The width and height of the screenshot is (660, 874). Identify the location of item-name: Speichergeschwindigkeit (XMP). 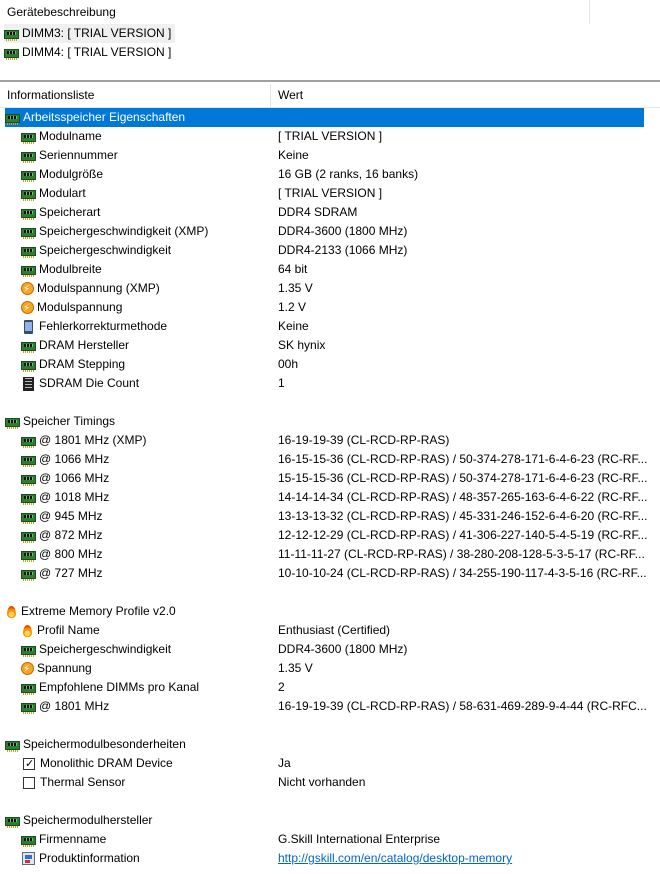
(124, 231).